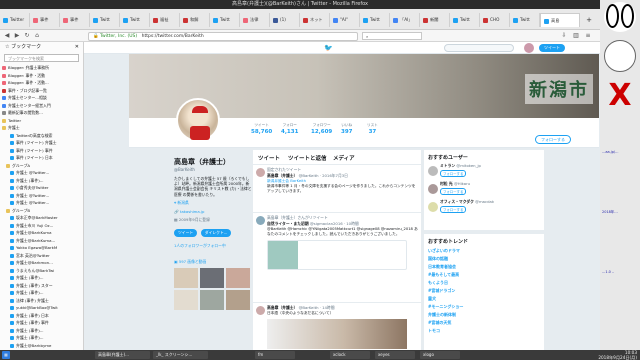 The width and height of the screenshot is (640, 360). Describe the element at coordinates (484, 190) in the screenshot. I see `suggestion-item: 村松 光 @Hikaru フォローする` at that location.